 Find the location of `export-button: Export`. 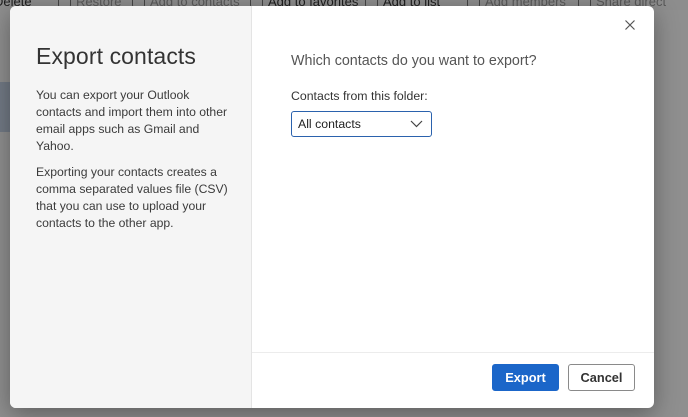

export-button: Export is located at coordinates (525, 377).